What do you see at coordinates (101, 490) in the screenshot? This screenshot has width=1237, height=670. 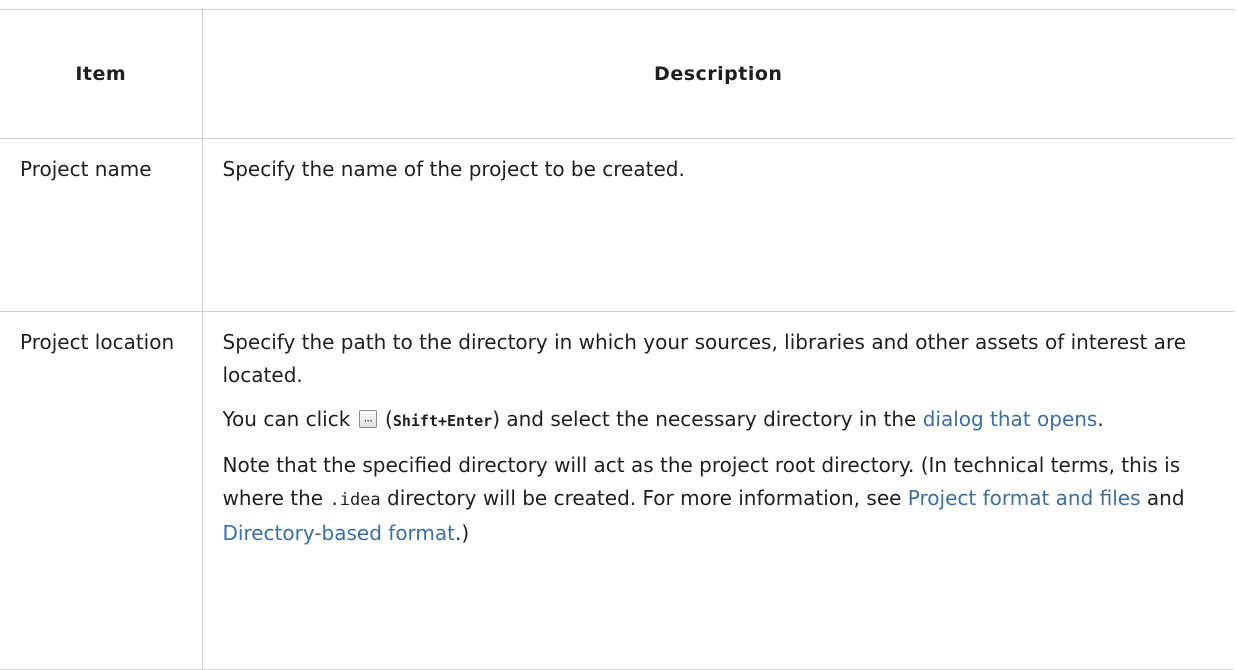 I see `item-project-location: Project location` at bounding box center [101, 490].